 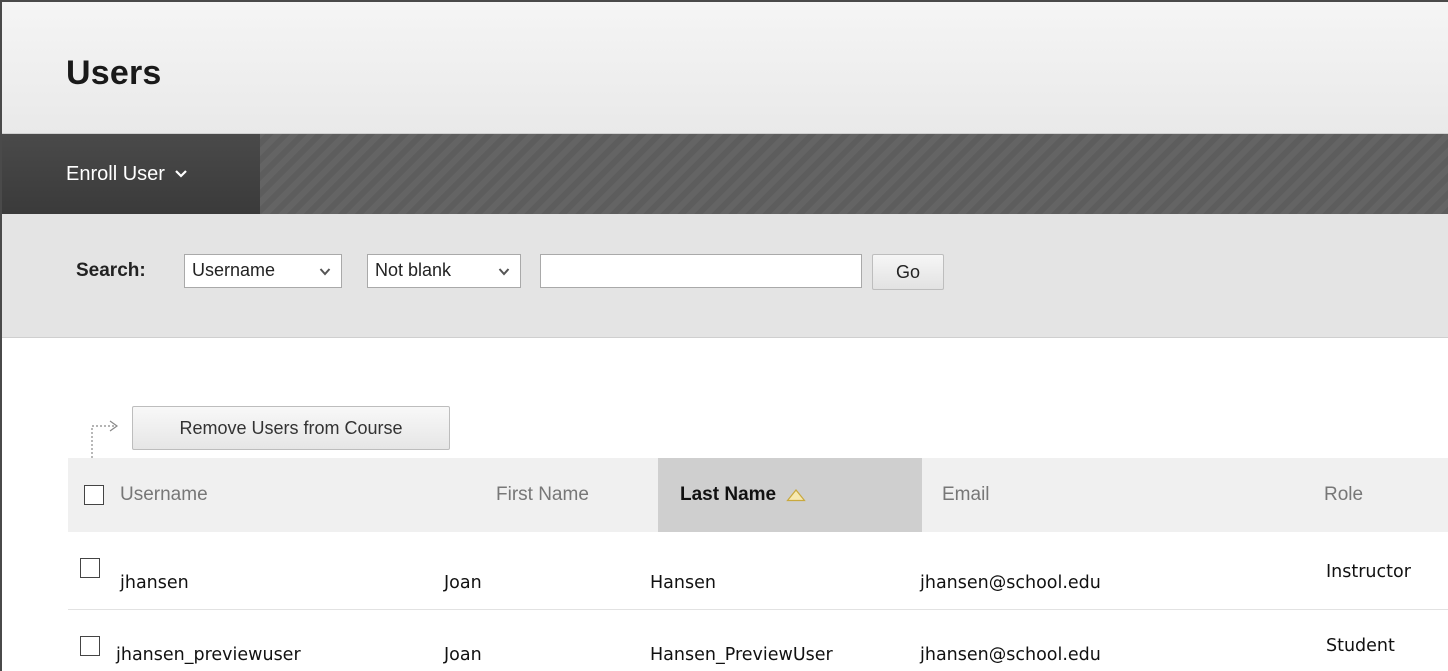 I want to click on table-header: Username First Name Last Name Email Role, so click(x=758, y=495).